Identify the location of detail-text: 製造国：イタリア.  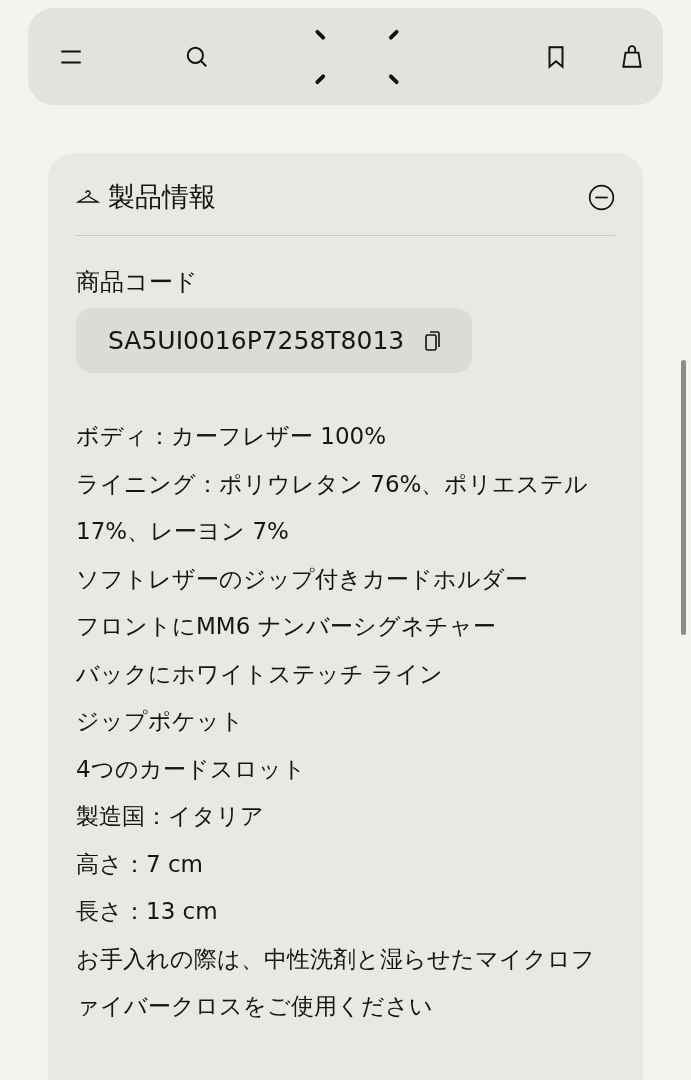
(170, 816).